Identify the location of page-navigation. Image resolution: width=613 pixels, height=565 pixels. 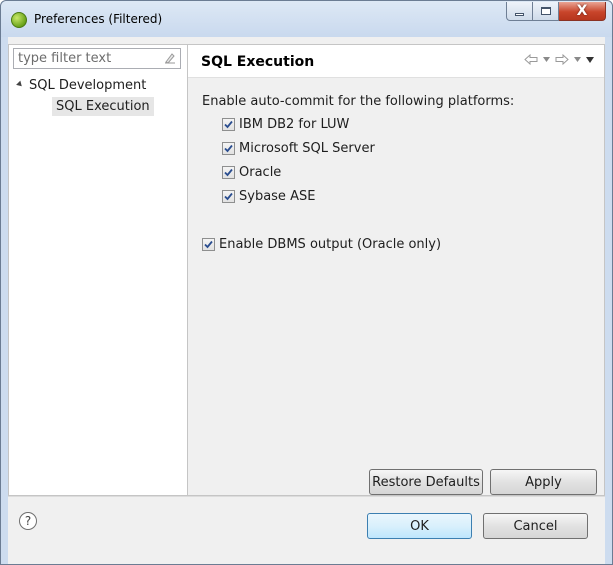
(559, 59).